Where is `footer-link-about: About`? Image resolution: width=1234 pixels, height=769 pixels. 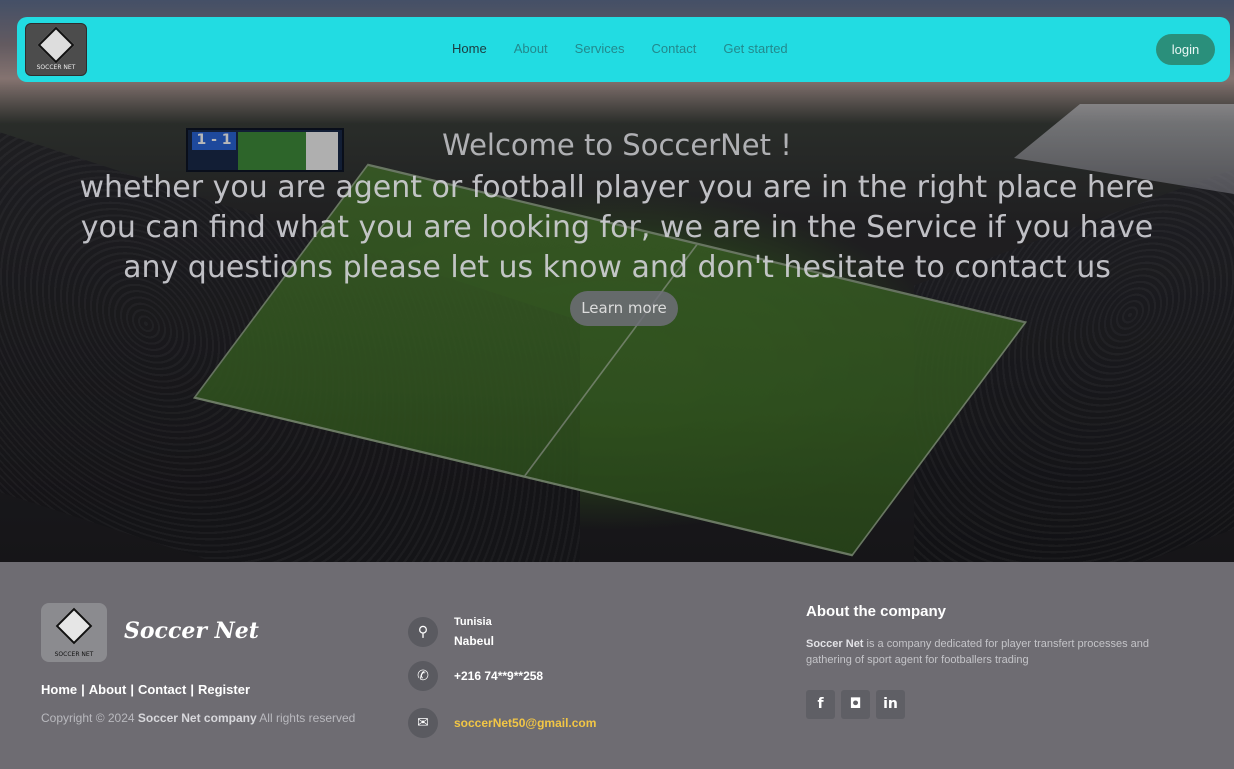
footer-link-about: About is located at coordinates (108, 689).